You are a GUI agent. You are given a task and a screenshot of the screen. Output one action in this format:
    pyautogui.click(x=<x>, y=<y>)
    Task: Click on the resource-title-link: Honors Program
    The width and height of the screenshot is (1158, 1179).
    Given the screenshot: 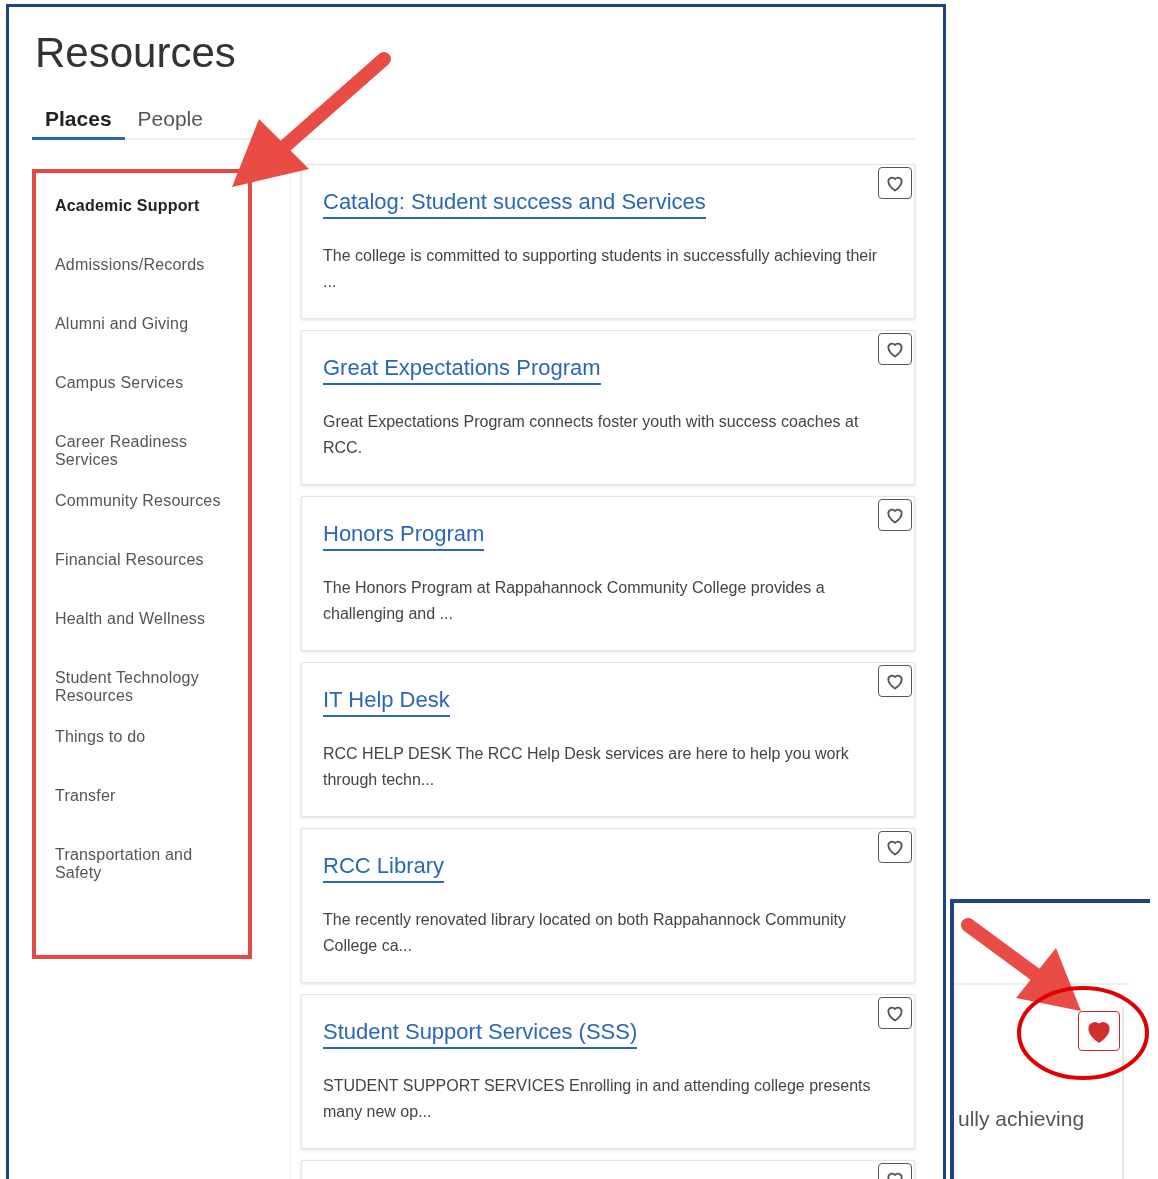 What is the action you would take?
    pyautogui.click(x=404, y=536)
    